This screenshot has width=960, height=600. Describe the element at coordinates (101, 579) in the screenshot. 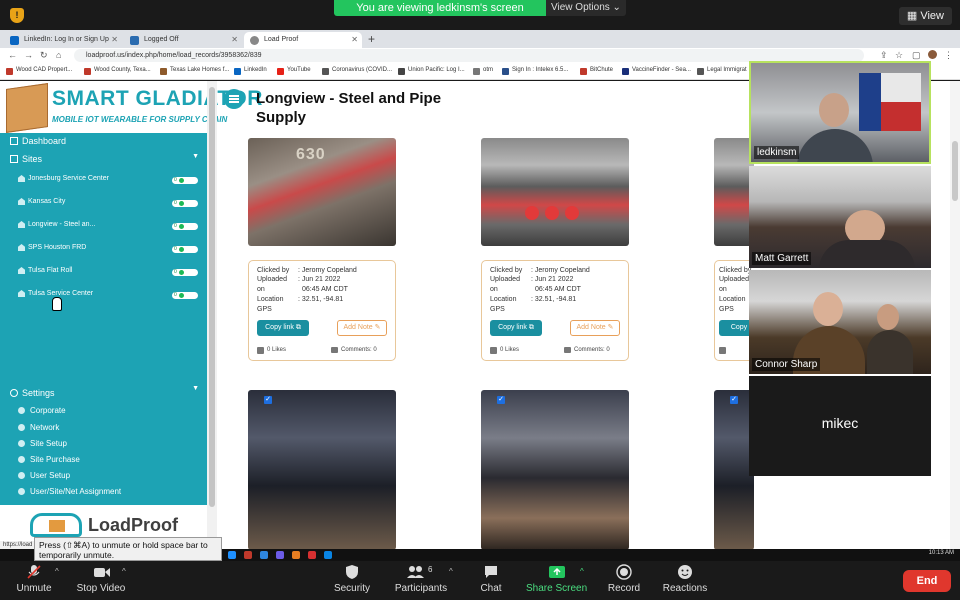

I see `stop-video-button: Stop Video` at that location.